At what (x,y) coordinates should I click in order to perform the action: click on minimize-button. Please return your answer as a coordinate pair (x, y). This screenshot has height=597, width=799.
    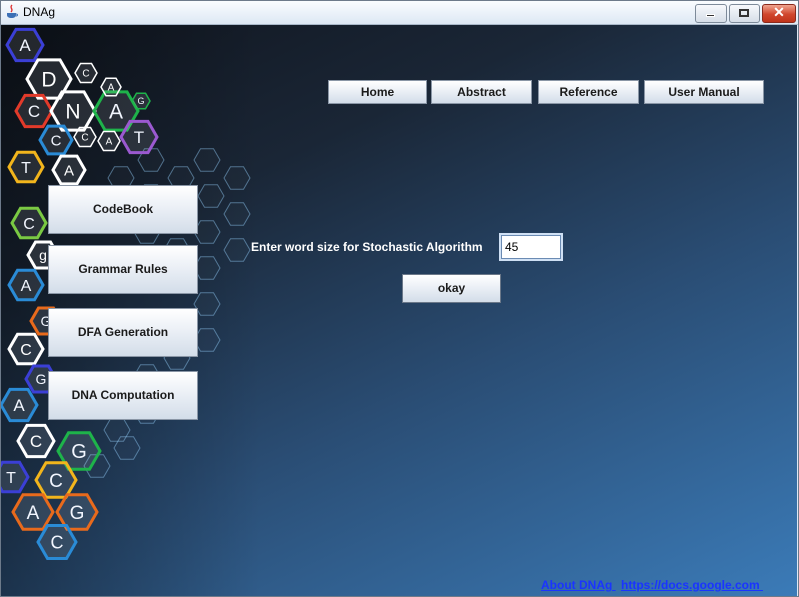
    Looking at the image, I should click on (711, 13).